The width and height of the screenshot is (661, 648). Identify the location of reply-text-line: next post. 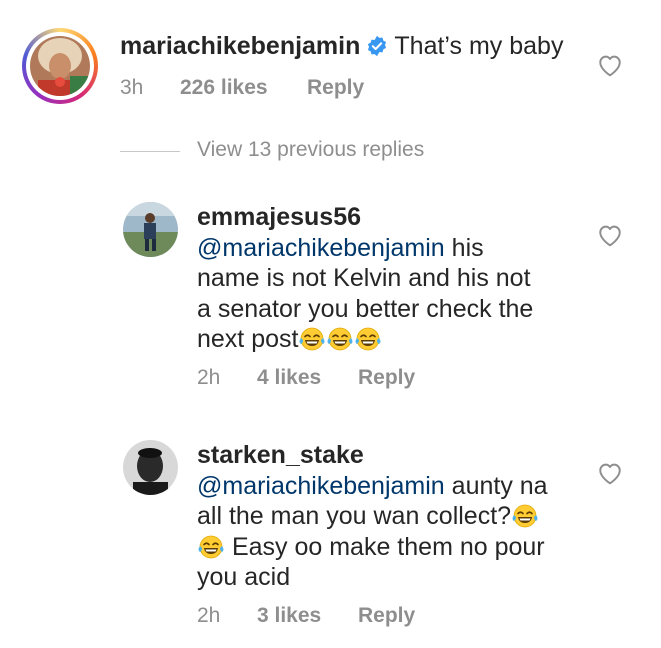
(248, 339).